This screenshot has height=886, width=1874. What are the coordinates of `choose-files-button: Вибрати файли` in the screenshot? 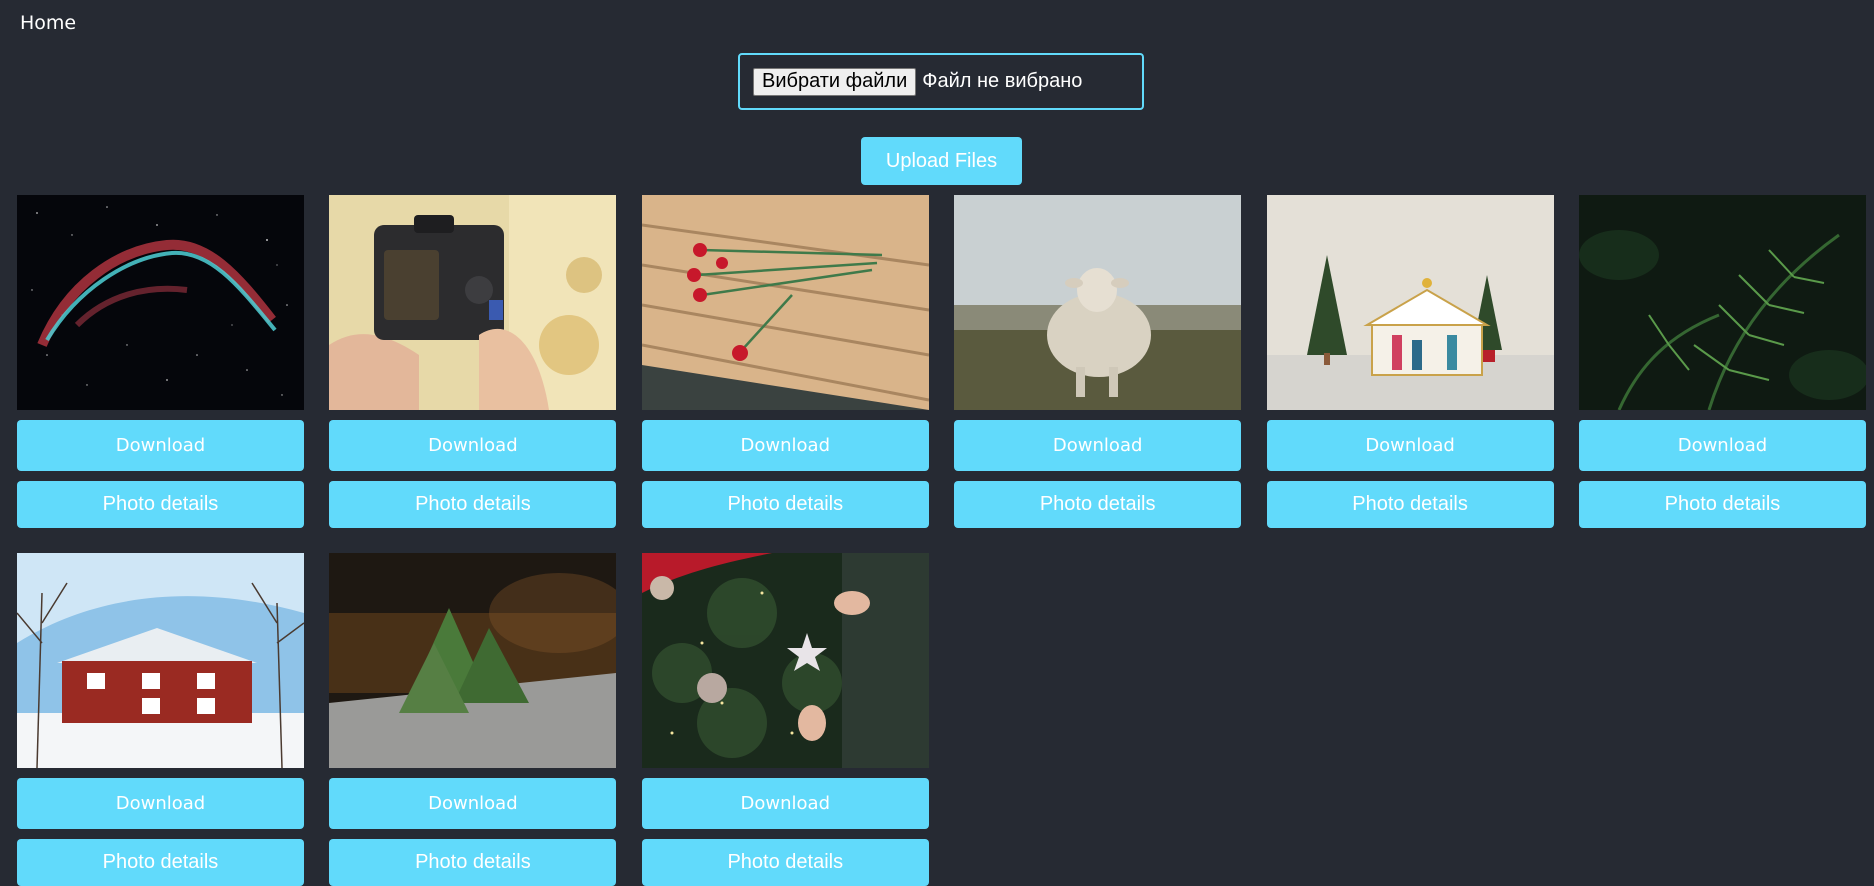 It's located at (835, 81).